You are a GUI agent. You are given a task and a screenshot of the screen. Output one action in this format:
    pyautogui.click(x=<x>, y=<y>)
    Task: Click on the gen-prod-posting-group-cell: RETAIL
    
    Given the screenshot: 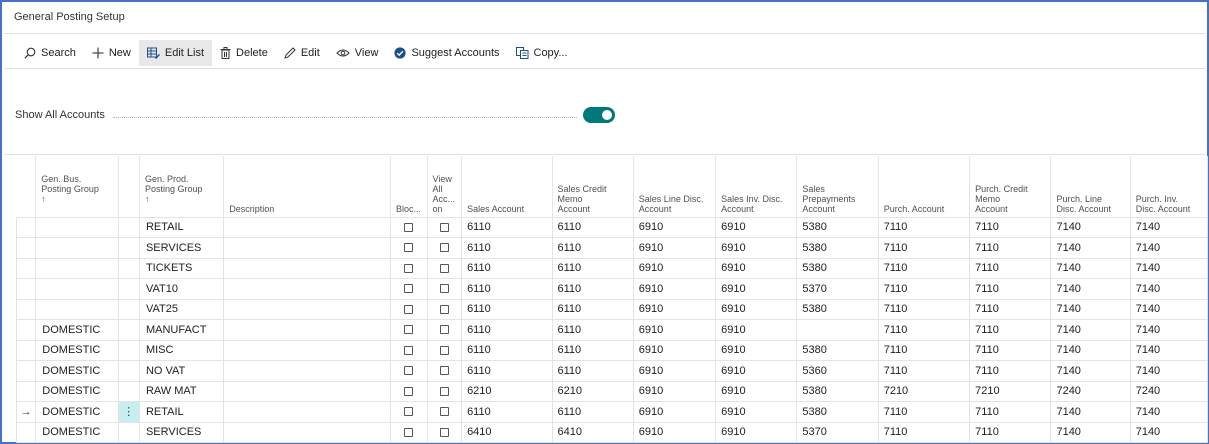 What is the action you would take?
    pyautogui.click(x=181, y=227)
    